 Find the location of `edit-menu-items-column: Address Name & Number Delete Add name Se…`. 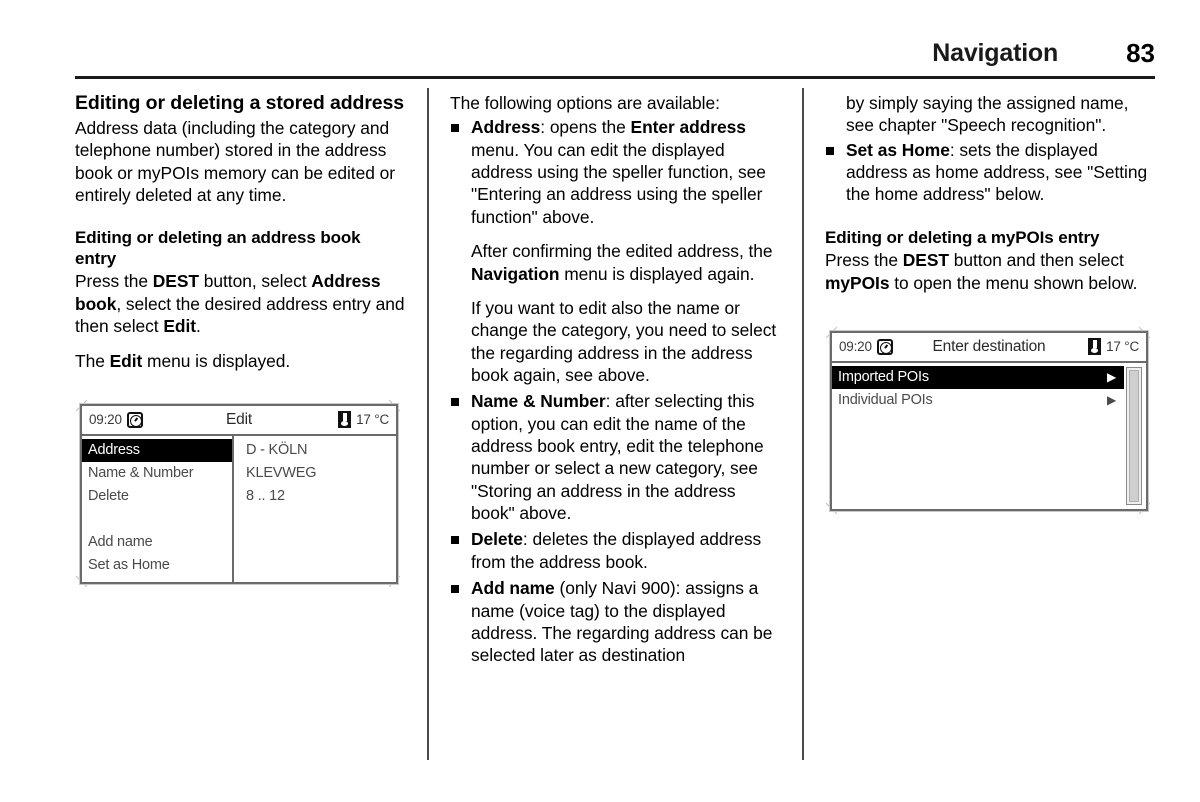

edit-menu-items-column: Address Name & Number Delete Add name Se… is located at coordinates (158, 508).